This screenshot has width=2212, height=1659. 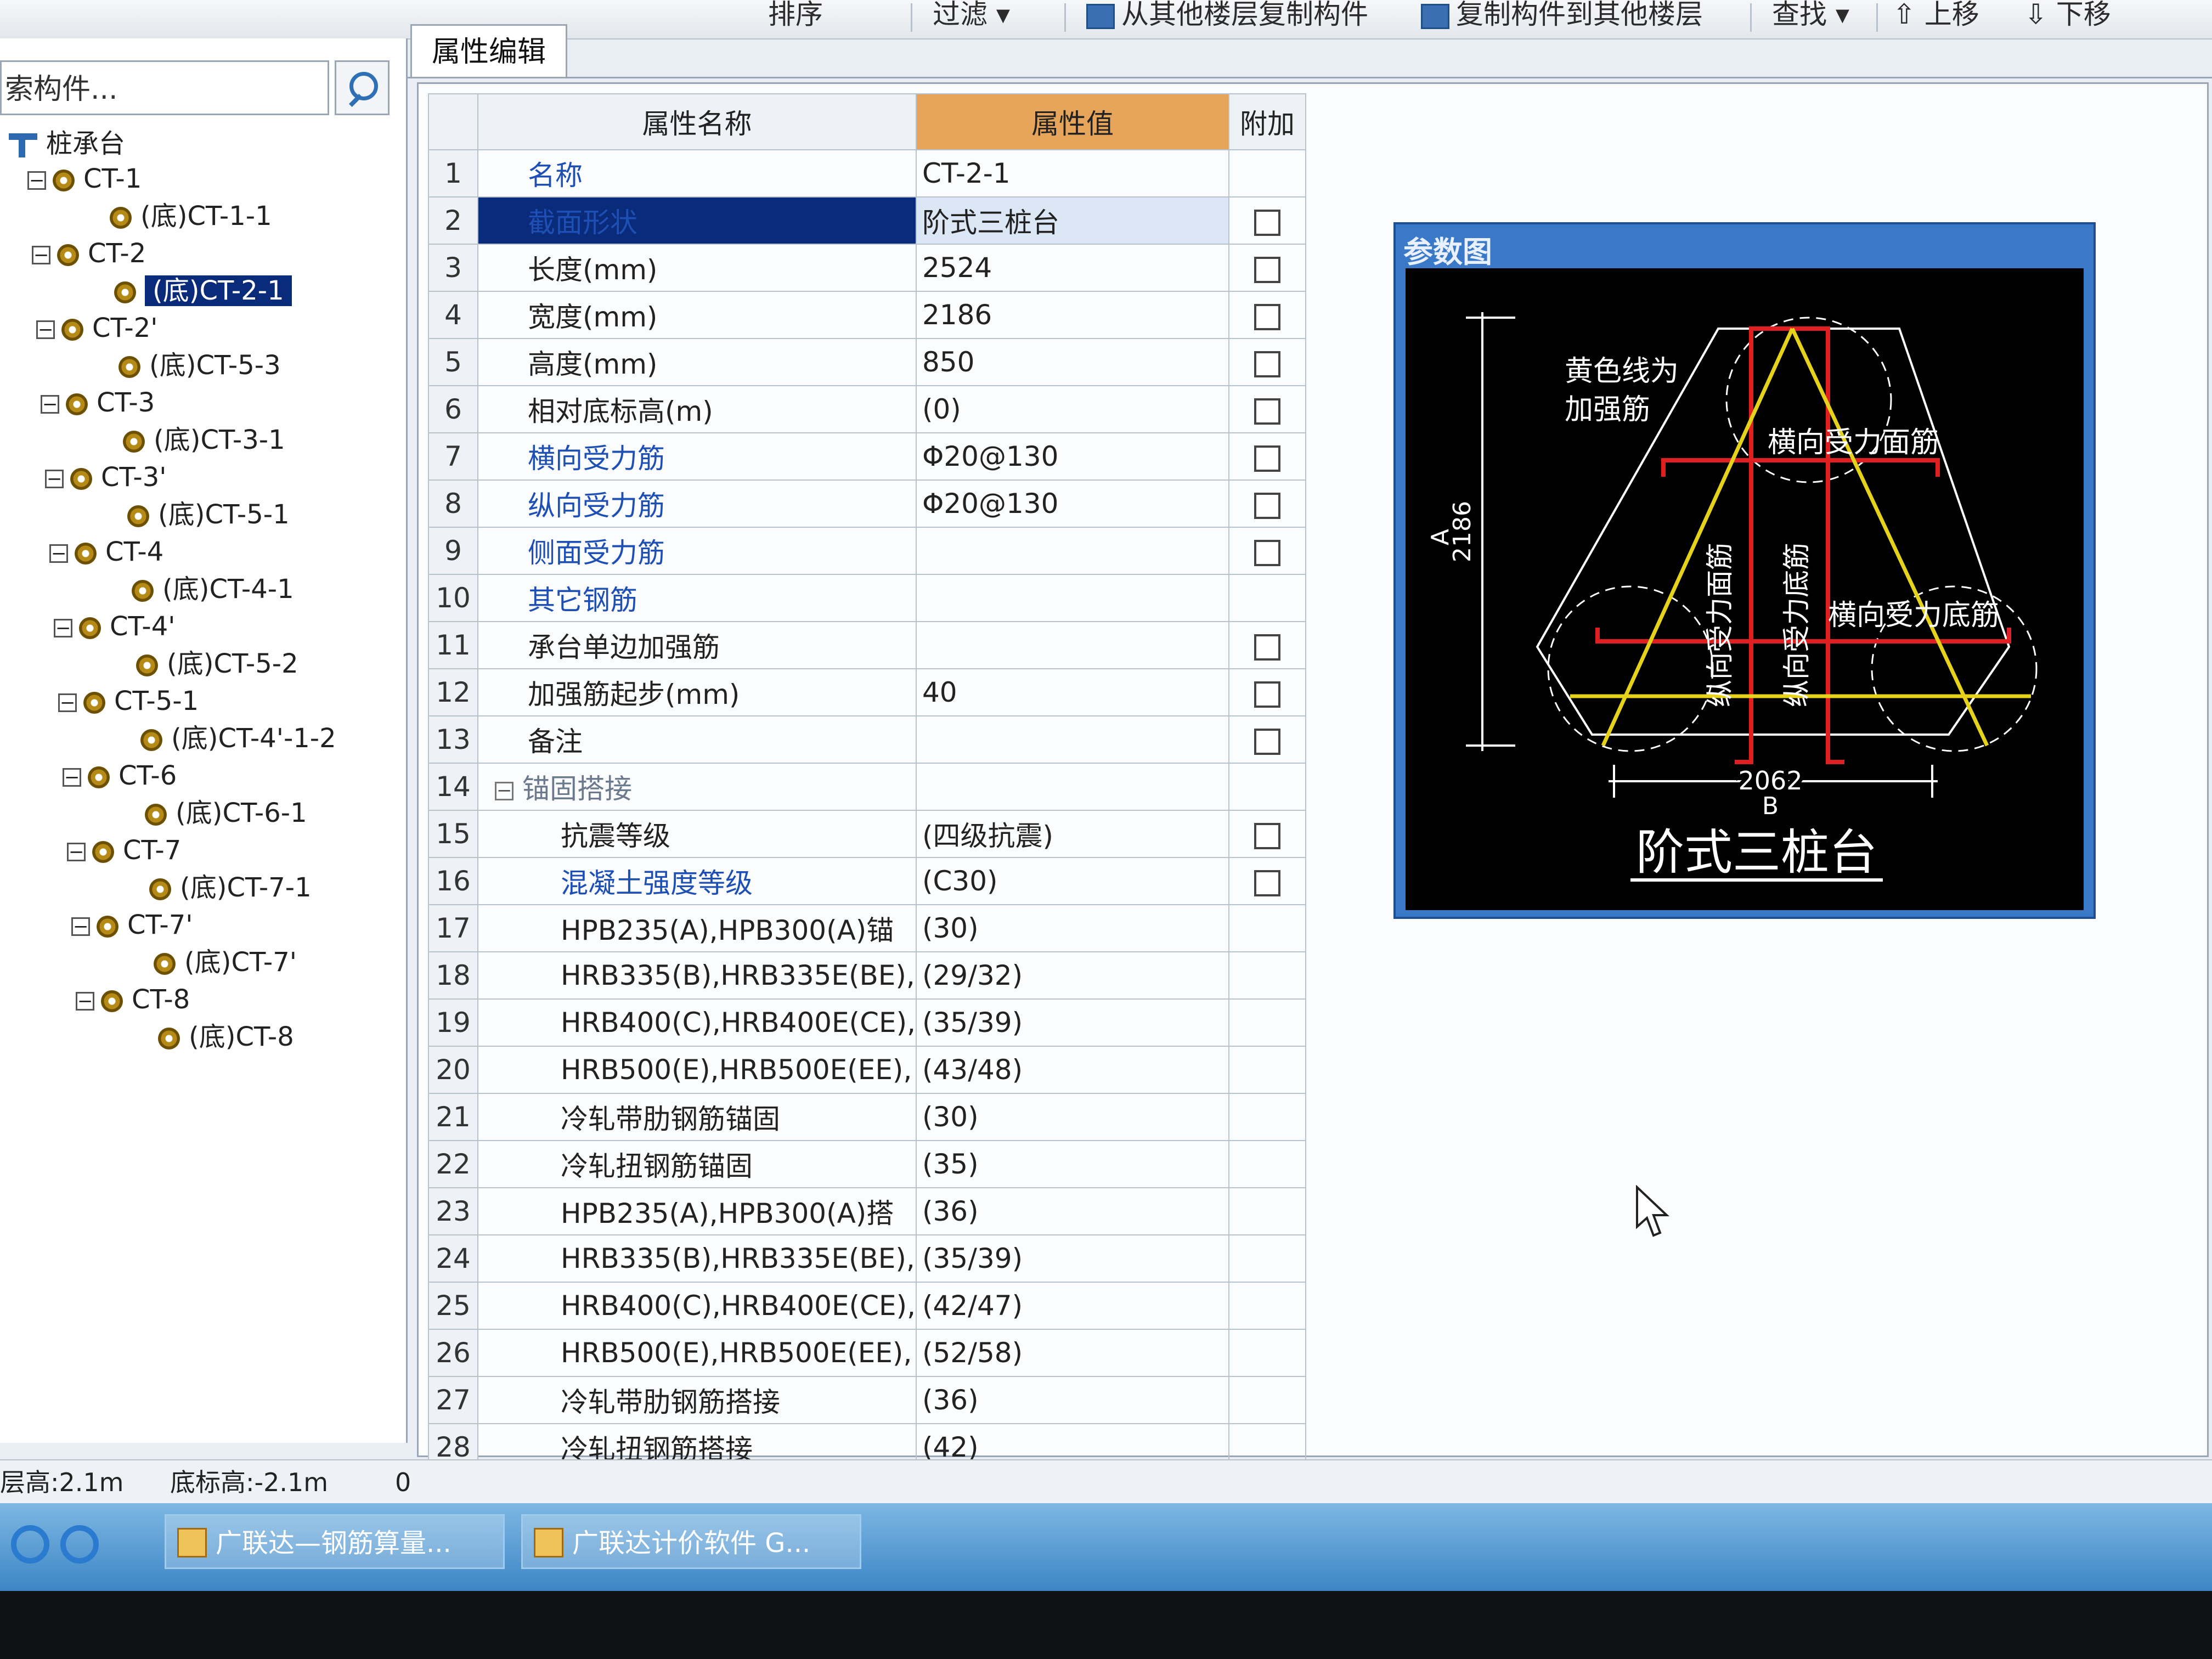 I want to click on property-value: 2186, so click(x=1072, y=315).